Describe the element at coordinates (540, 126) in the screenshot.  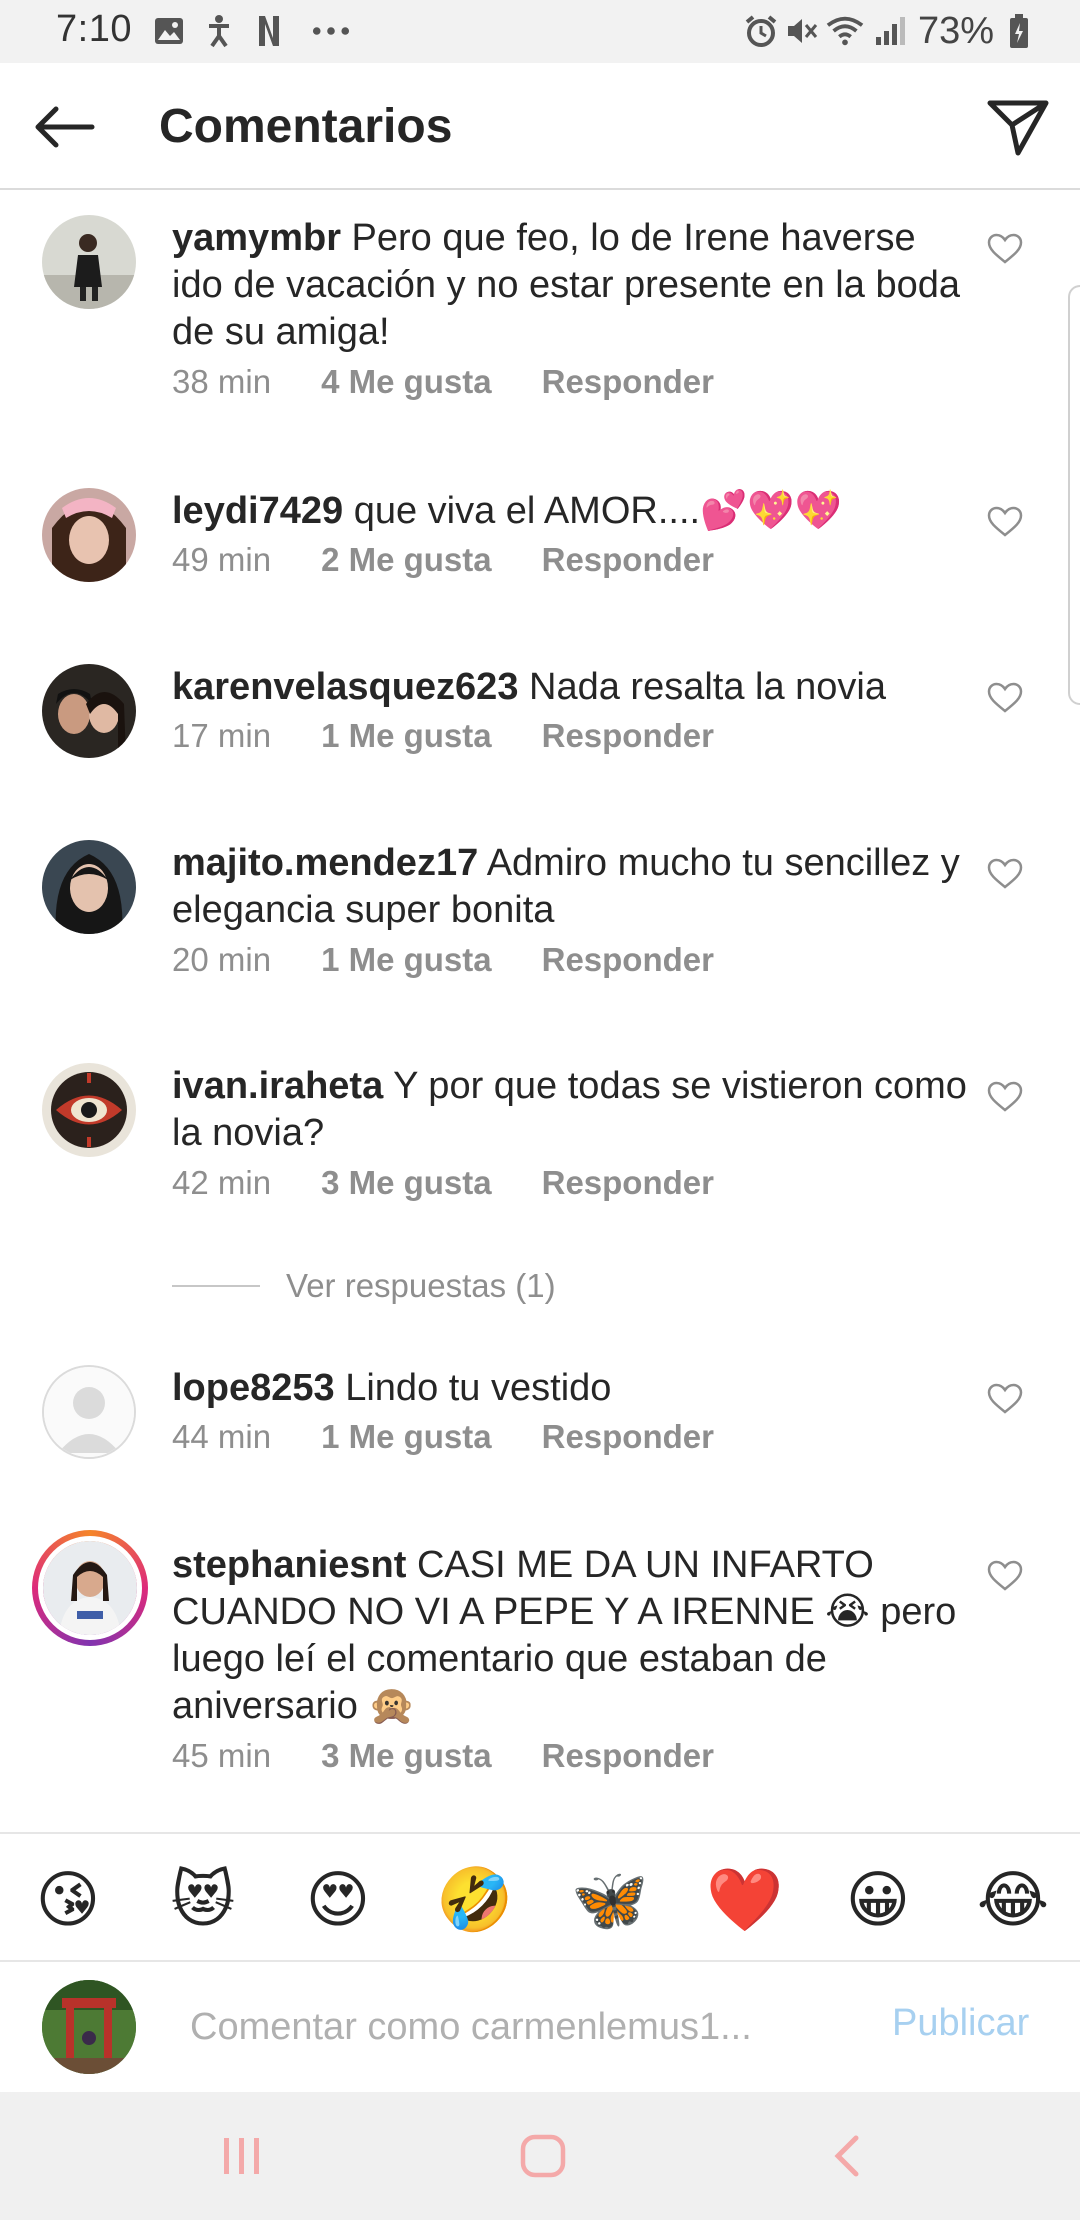
I see `app-header: Comentarios` at that location.